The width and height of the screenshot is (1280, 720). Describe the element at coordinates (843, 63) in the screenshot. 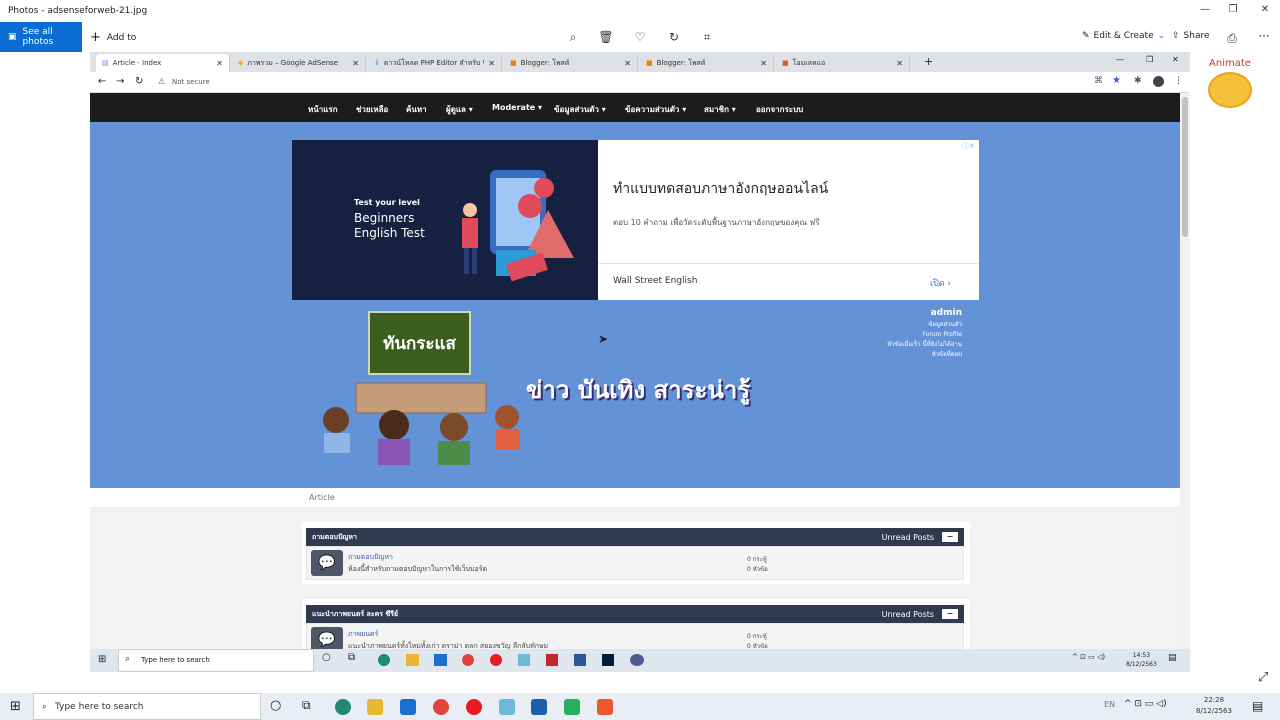

I see `tab-omelet: ■ โอมเลทแอ ✕` at that location.